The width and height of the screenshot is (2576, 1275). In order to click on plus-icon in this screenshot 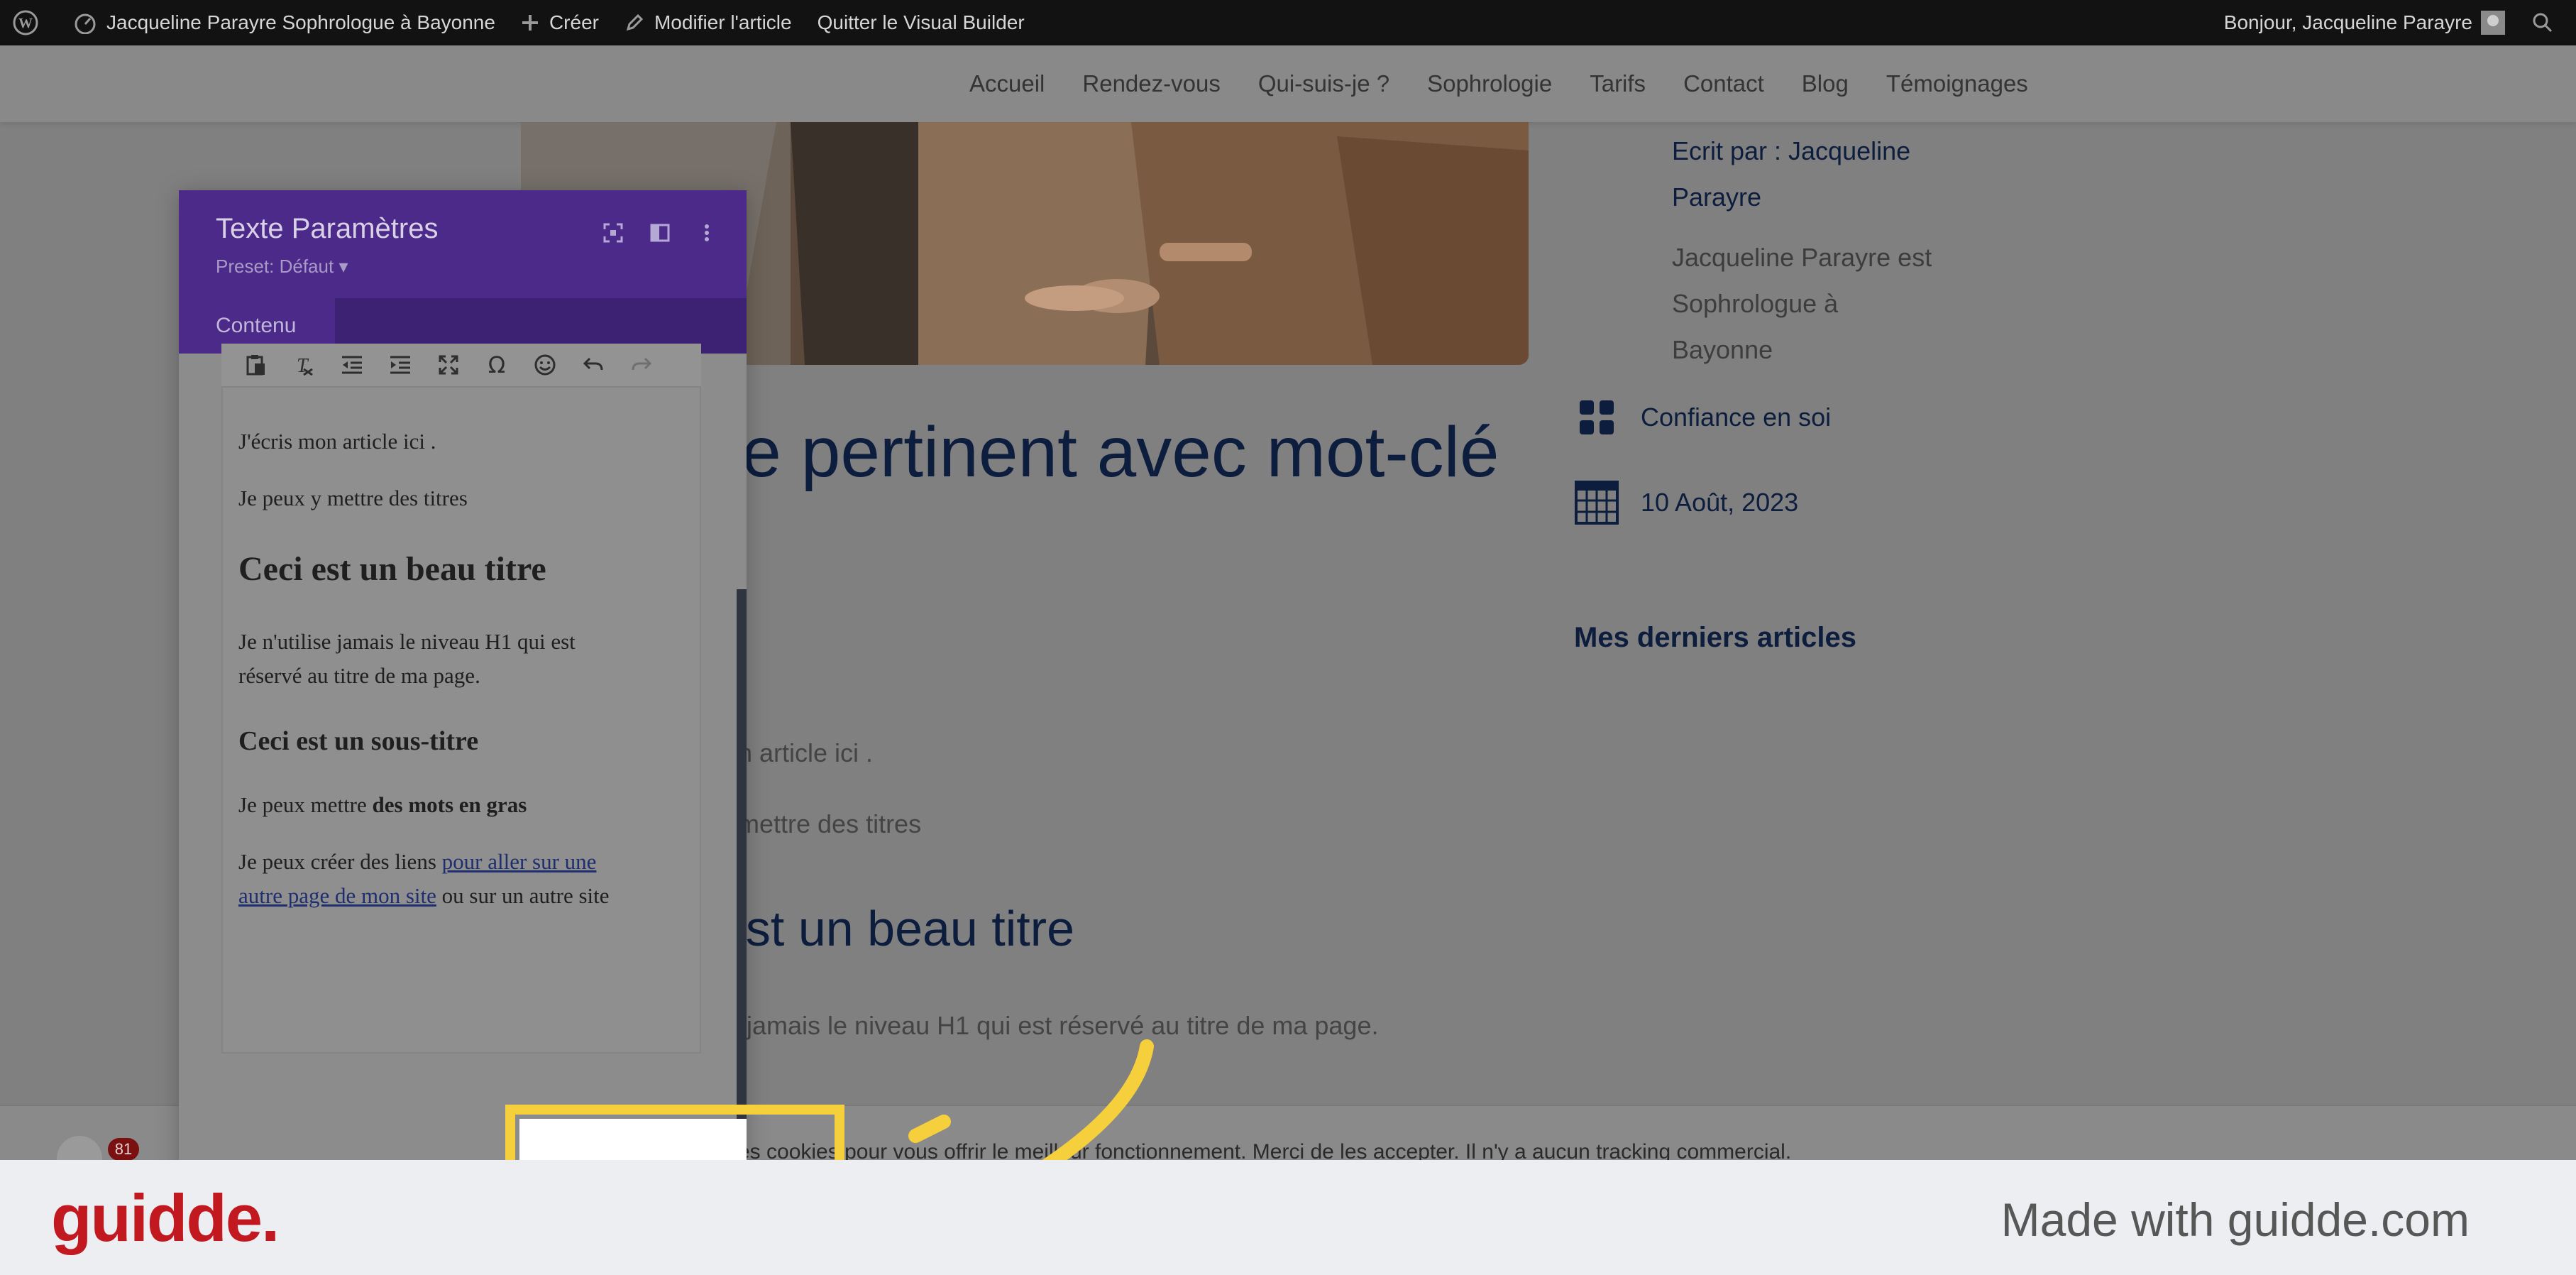, I will do `click(530, 23)`.